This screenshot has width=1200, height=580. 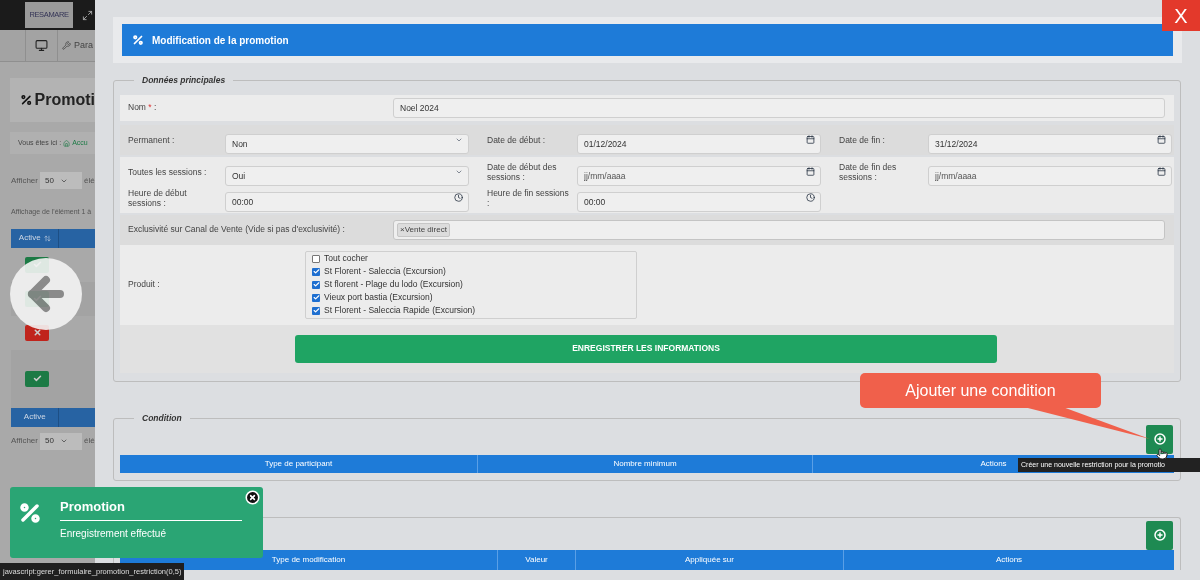 What do you see at coordinates (709, 559) in the screenshot?
I see `column-header: Appliquée sur` at bounding box center [709, 559].